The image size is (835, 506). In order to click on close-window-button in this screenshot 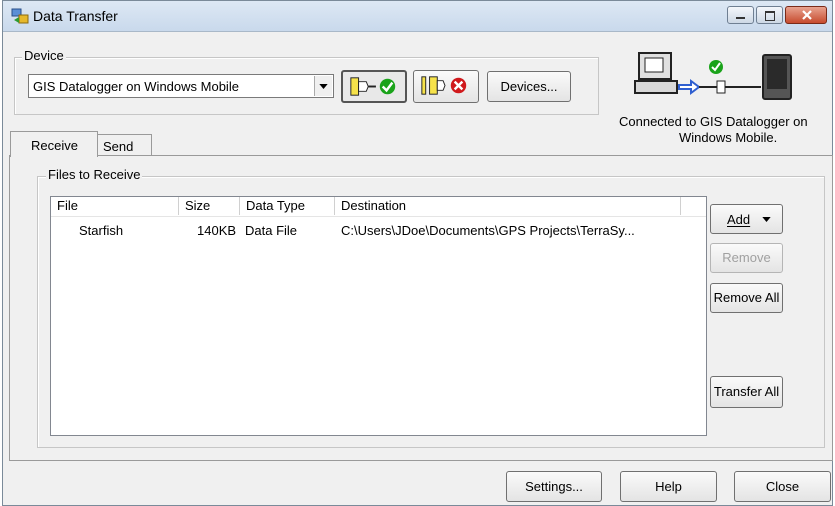, I will do `click(806, 15)`.